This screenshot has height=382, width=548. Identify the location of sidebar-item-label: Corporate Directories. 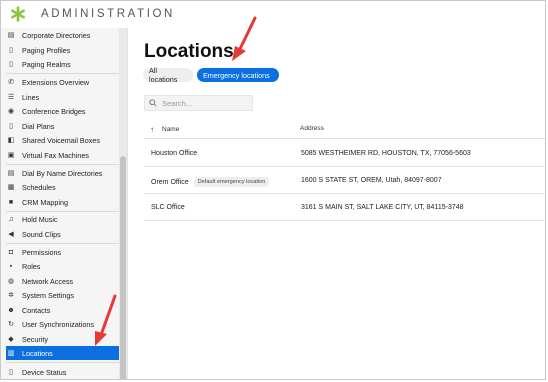
(56, 35).